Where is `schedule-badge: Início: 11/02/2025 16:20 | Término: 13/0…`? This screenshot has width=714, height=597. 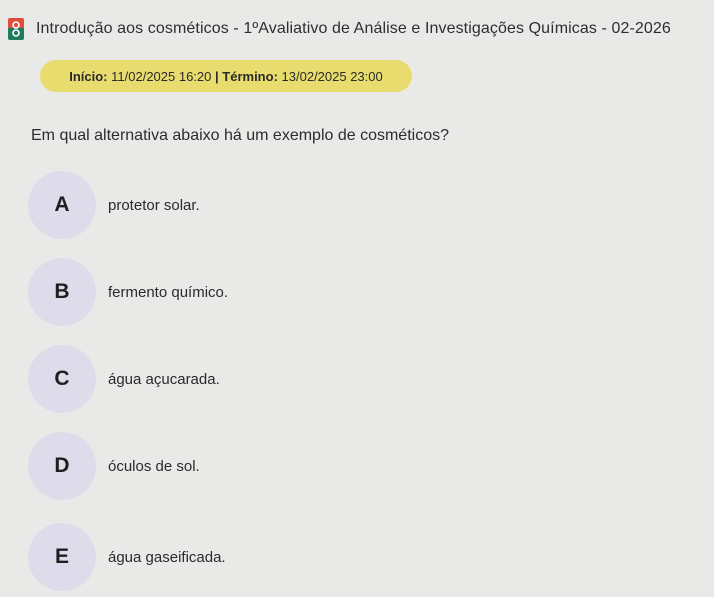 schedule-badge: Início: 11/02/2025 16:20 | Término: 13/0… is located at coordinates (226, 76).